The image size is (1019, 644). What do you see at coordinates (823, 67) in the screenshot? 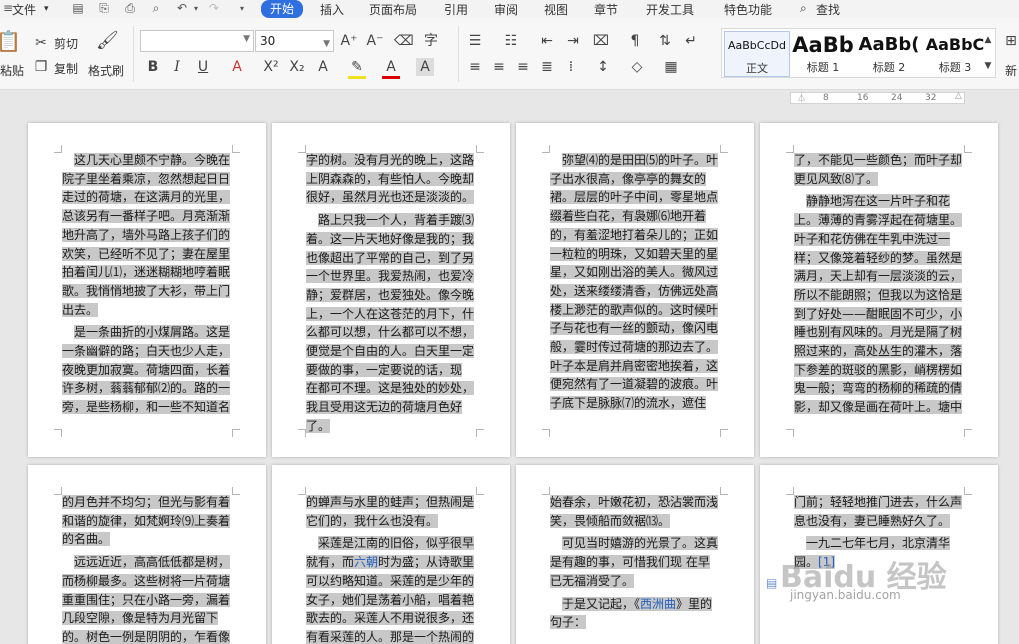
I see `style-name: 标题 1` at bounding box center [823, 67].